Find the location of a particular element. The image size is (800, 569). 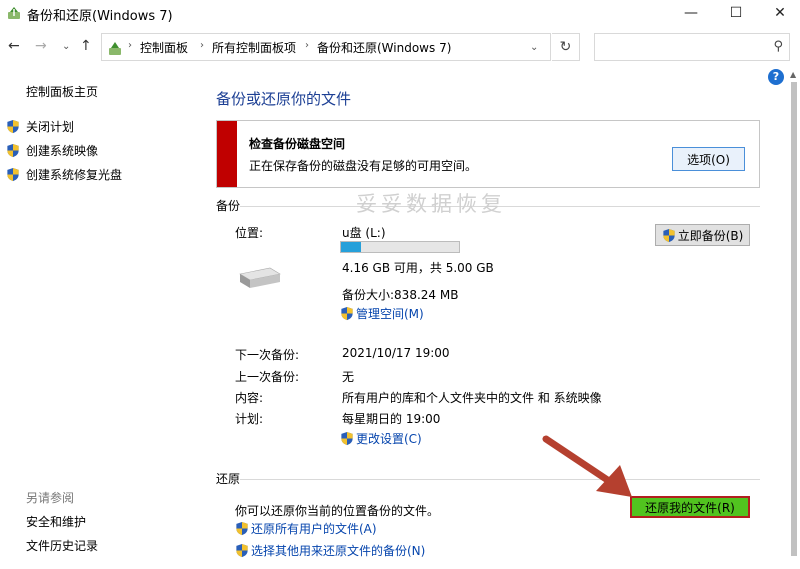

minimize-button: — is located at coordinates (691, 13).